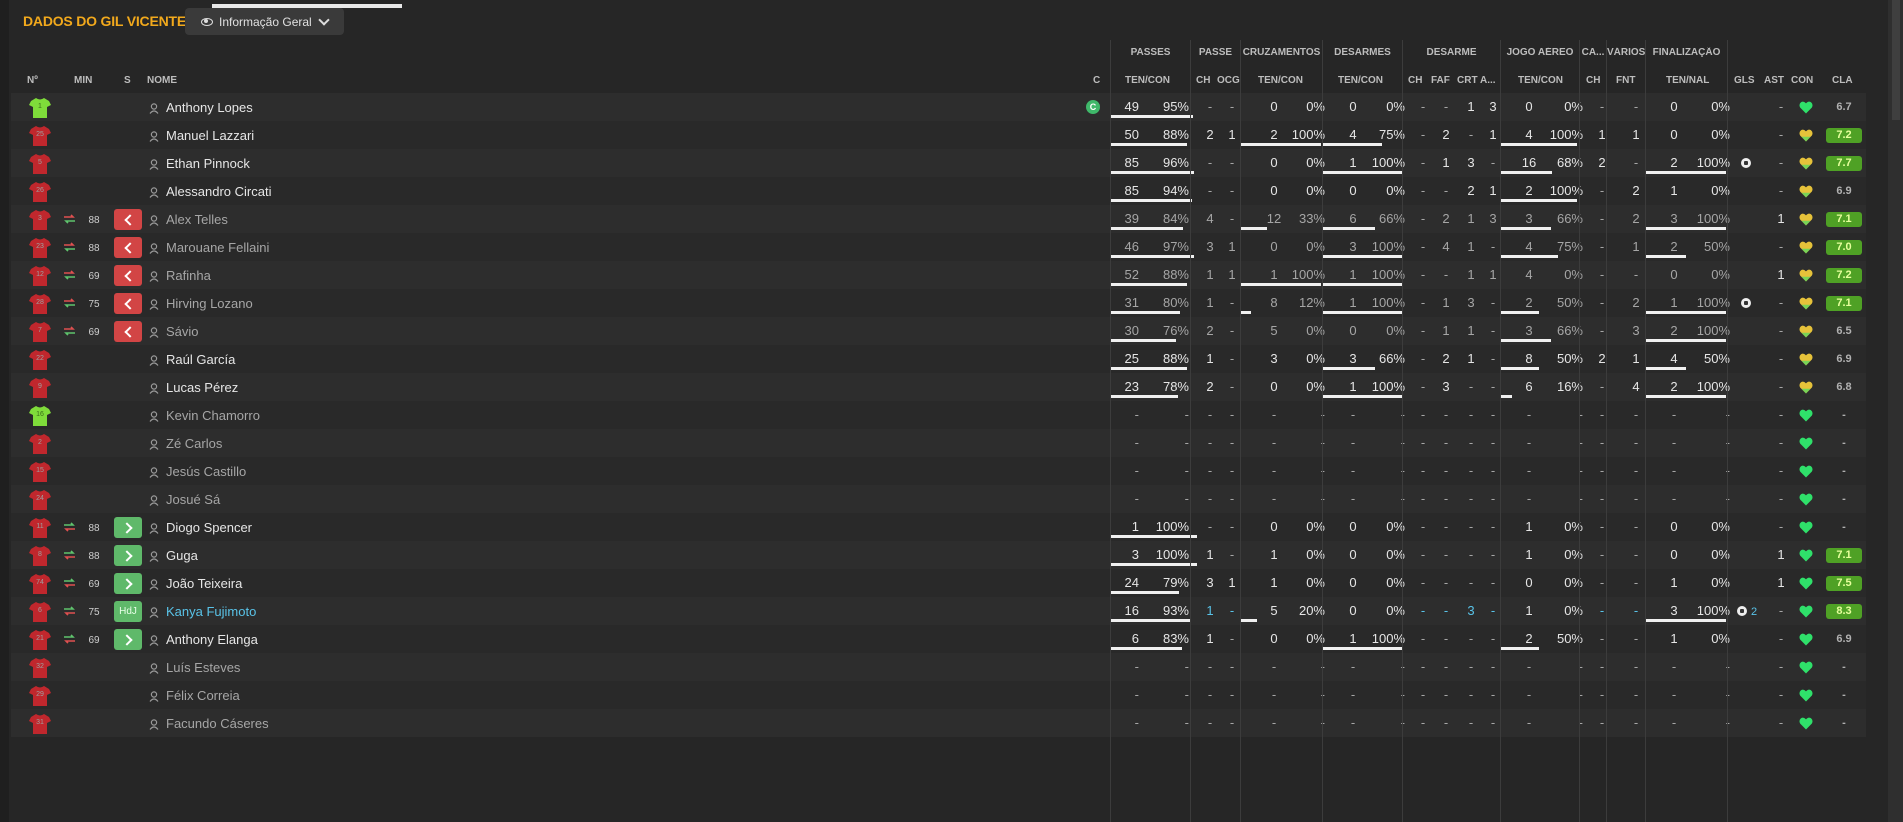 The image size is (1903, 822). Describe the element at coordinates (1593, 80) in the screenshot. I see `column-header-ca-ch: CH` at that location.